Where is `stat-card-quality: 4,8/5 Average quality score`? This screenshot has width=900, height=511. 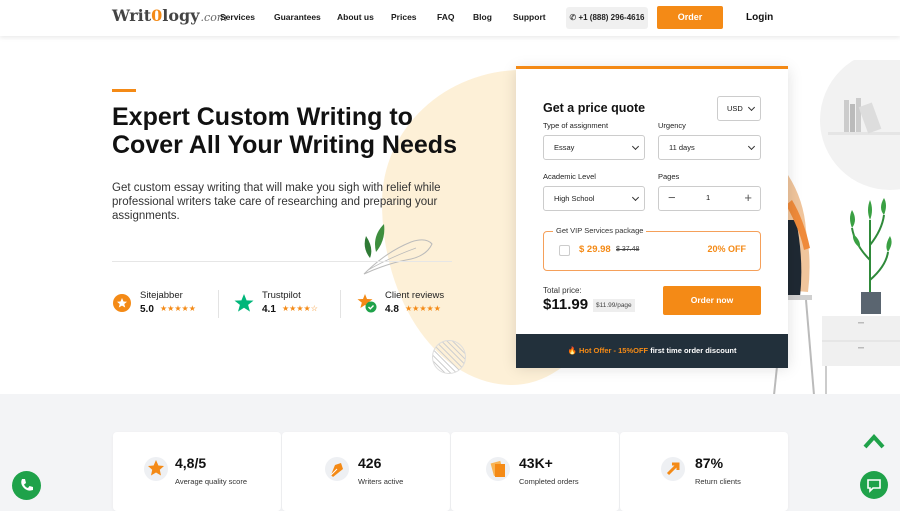
stat-card-quality: 4,8/5 Average quality score is located at coordinates (197, 471).